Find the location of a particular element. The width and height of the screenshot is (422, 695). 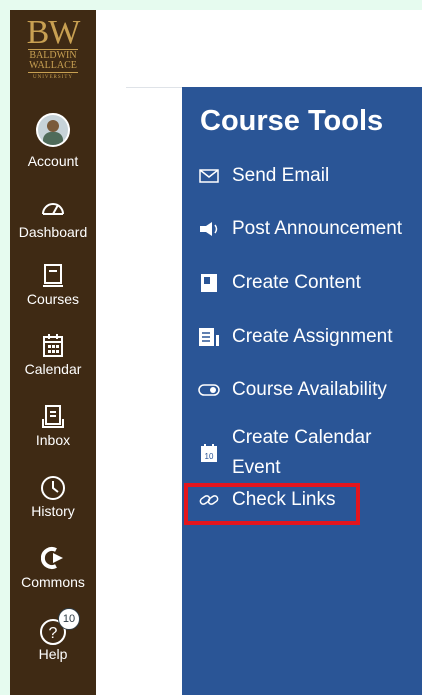

nav-item-help: ? 10 Help is located at coordinates (53, 635).